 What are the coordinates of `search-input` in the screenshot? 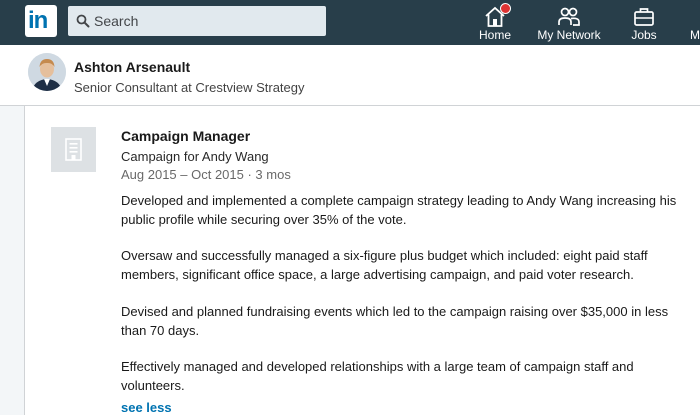 It's located at (204, 21).